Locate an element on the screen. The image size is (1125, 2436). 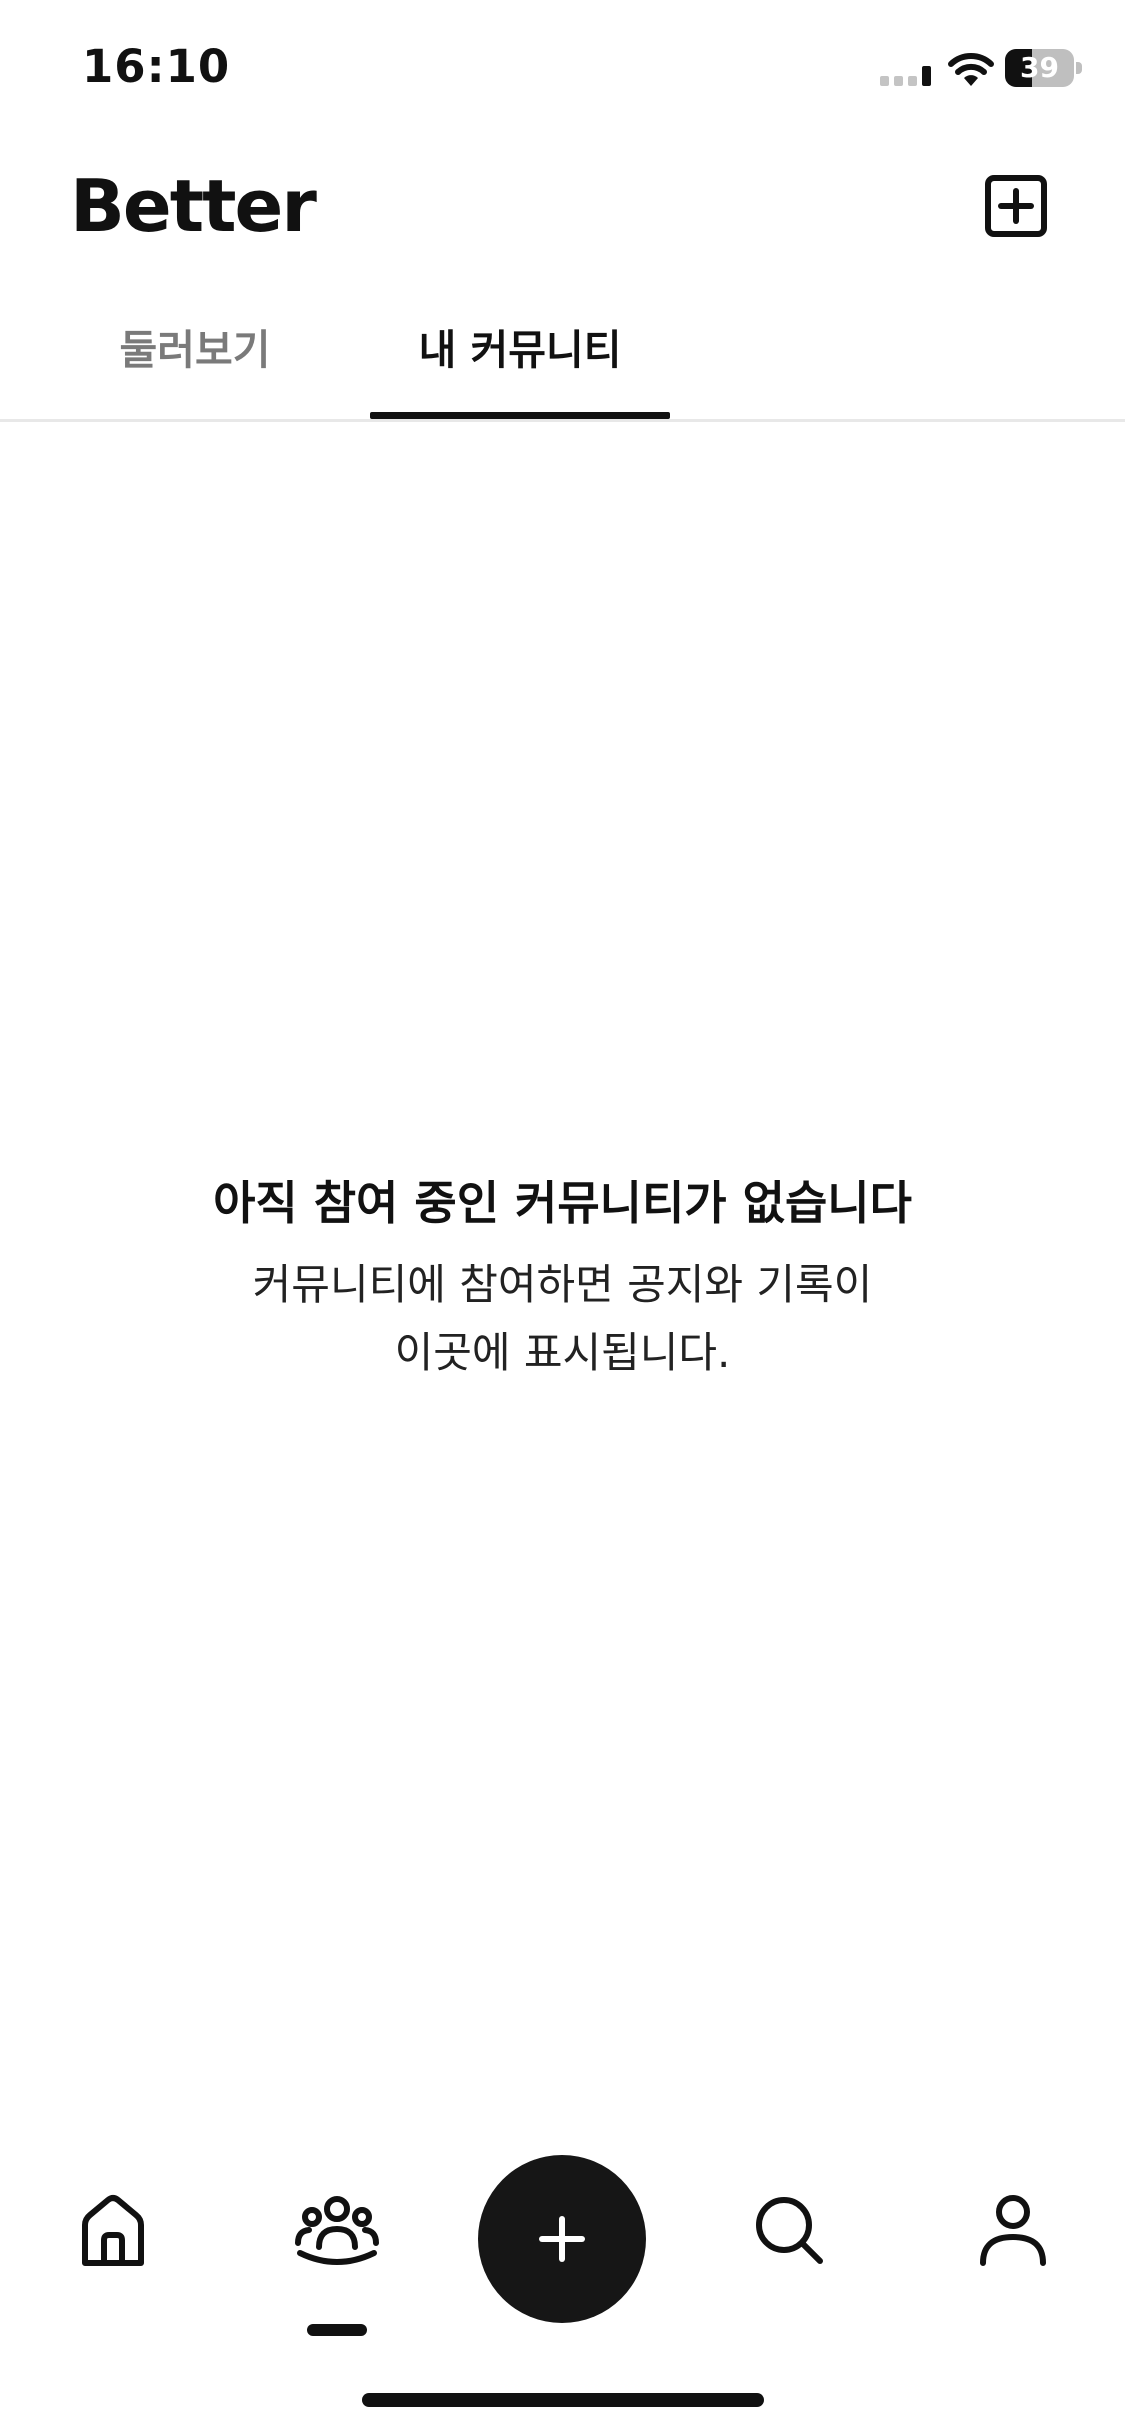
tab-bar: 둘러보기 내 커뮤니티 is located at coordinates (562, 356).